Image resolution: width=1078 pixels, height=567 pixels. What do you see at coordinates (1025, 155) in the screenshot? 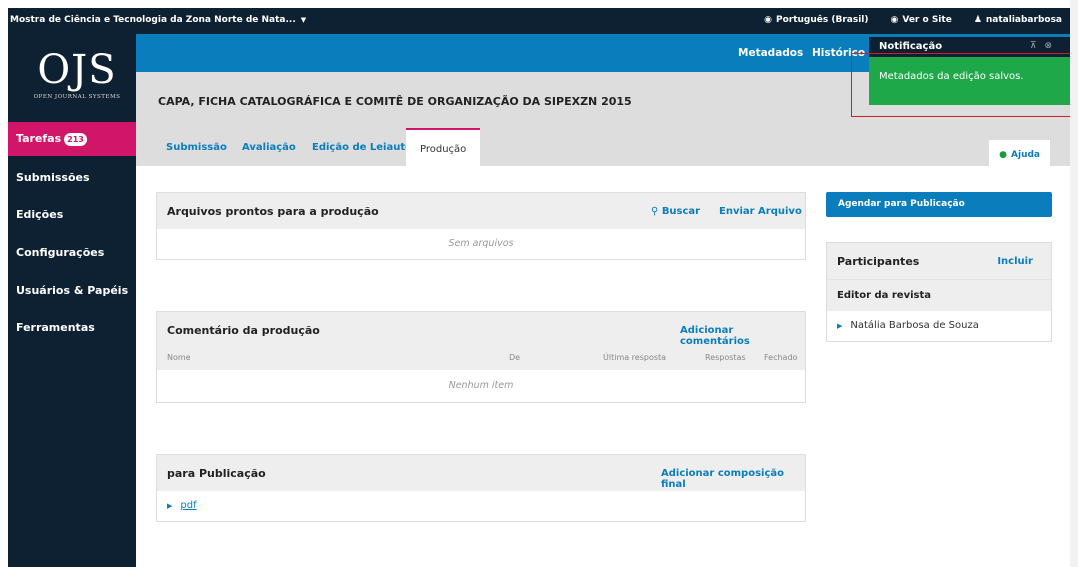
I see `help-label: Ajuda` at bounding box center [1025, 155].